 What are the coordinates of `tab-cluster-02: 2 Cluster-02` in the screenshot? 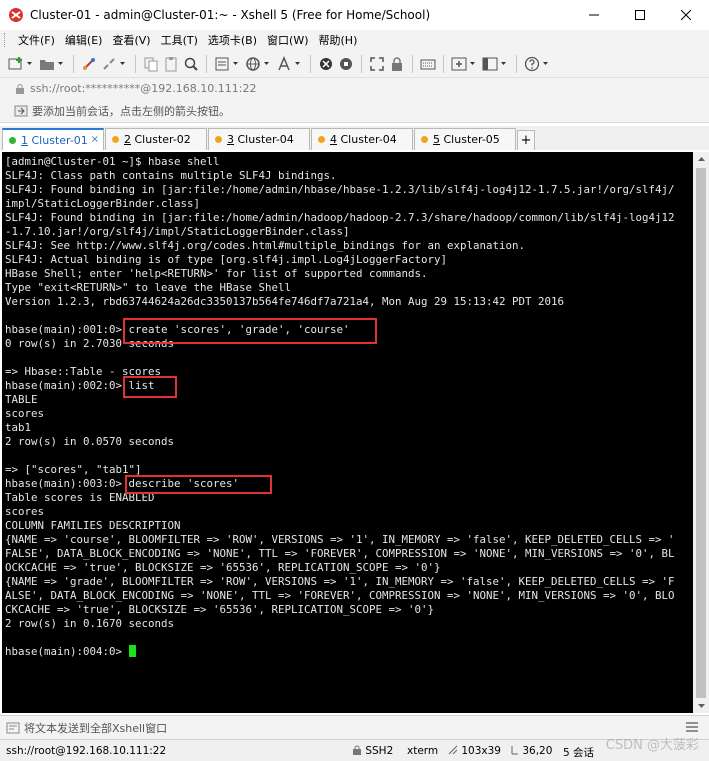 It's located at (156, 139).